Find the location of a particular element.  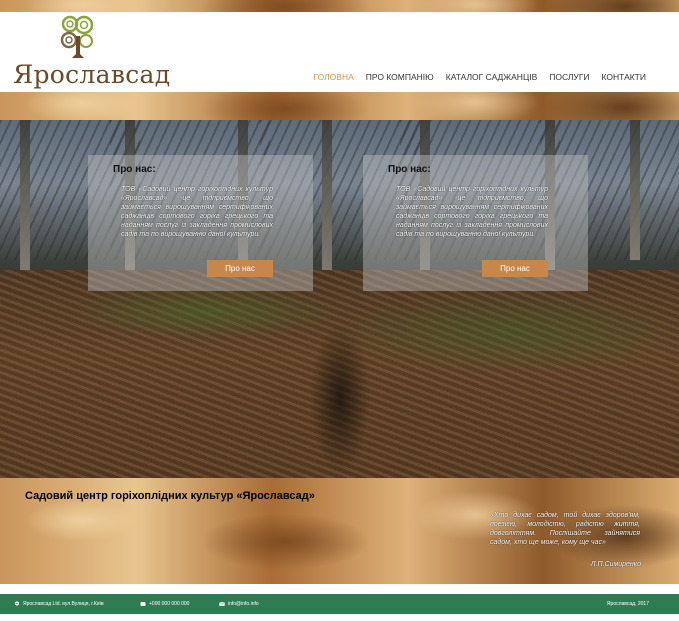

top-texture-strip is located at coordinates (339, 6).